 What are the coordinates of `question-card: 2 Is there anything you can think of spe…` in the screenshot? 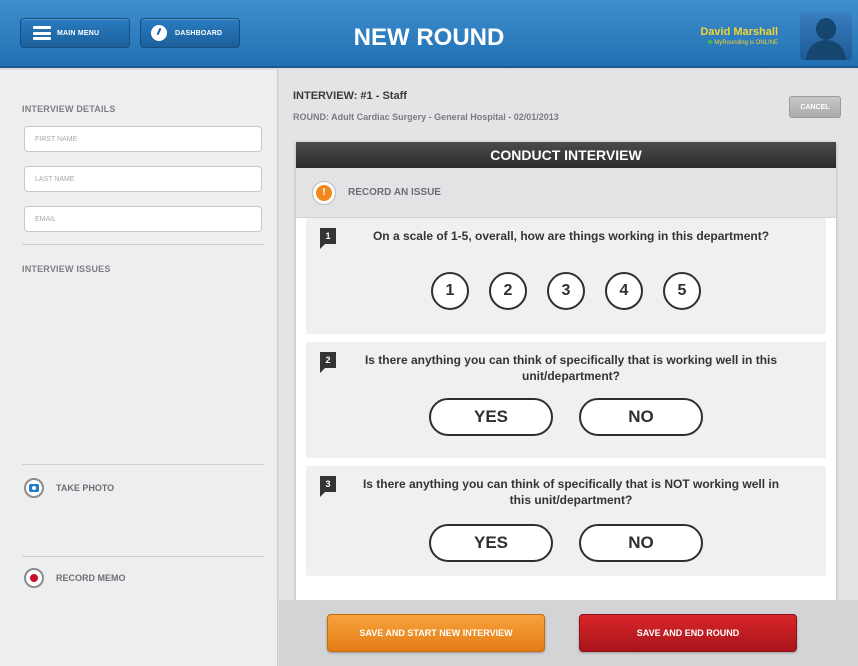 It's located at (566, 400).